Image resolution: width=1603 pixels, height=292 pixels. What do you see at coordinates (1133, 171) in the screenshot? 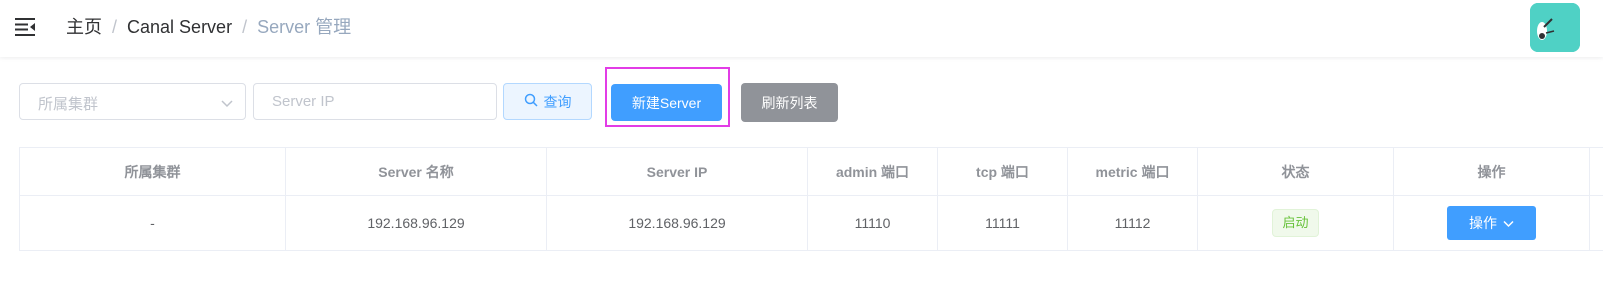
I see `column-header-metric-port: metric 端口` at bounding box center [1133, 171].